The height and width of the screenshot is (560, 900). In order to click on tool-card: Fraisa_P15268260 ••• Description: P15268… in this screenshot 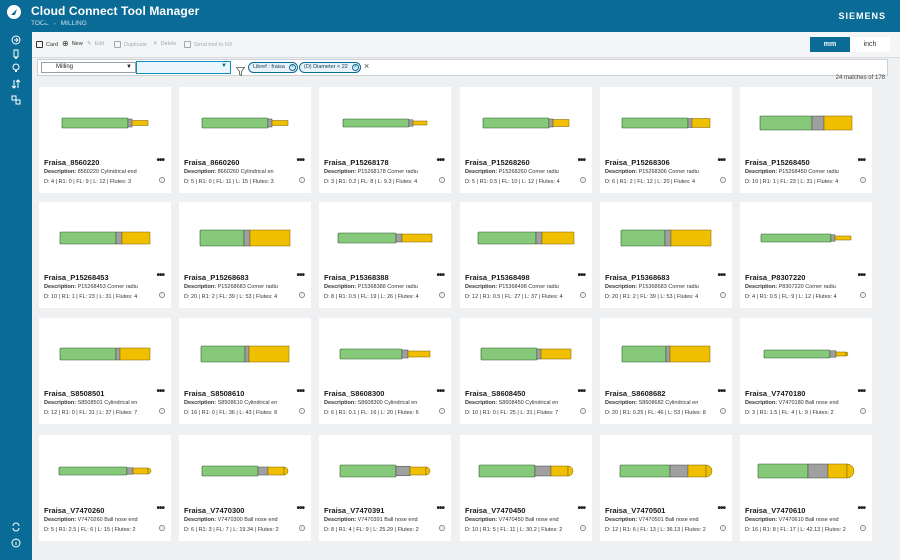, I will do `click(526, 140)`.